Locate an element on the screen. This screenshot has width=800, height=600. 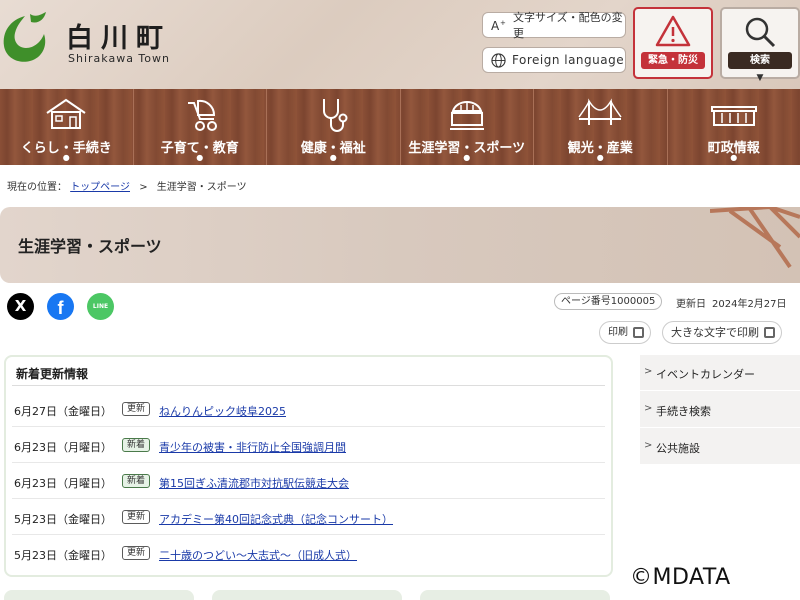
facebook-share-button: f is located at coordinates (60, 306).